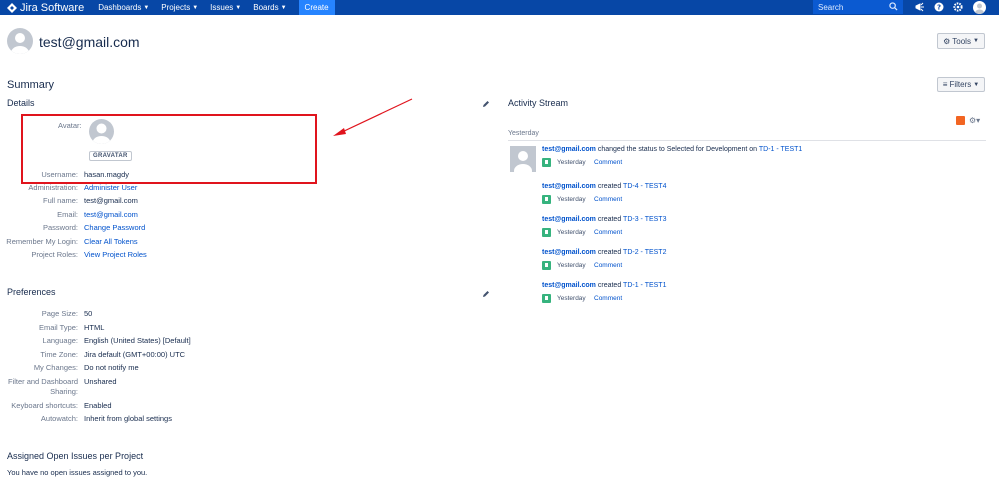 This screenshot has height=490, width=999. I want to click on view-project-roles-link: View Project Roles, so click(115, 255).